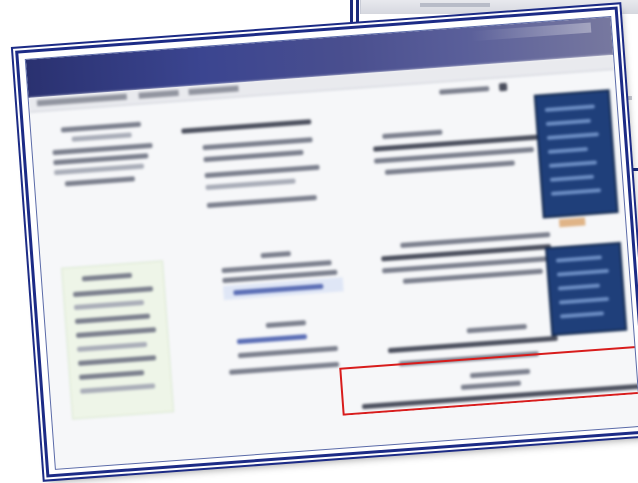 The width and height of the screenshot is (638, 483). Describe the element at coordinates (455, 5) in the screenshot. I see `background-window-text` at that location.